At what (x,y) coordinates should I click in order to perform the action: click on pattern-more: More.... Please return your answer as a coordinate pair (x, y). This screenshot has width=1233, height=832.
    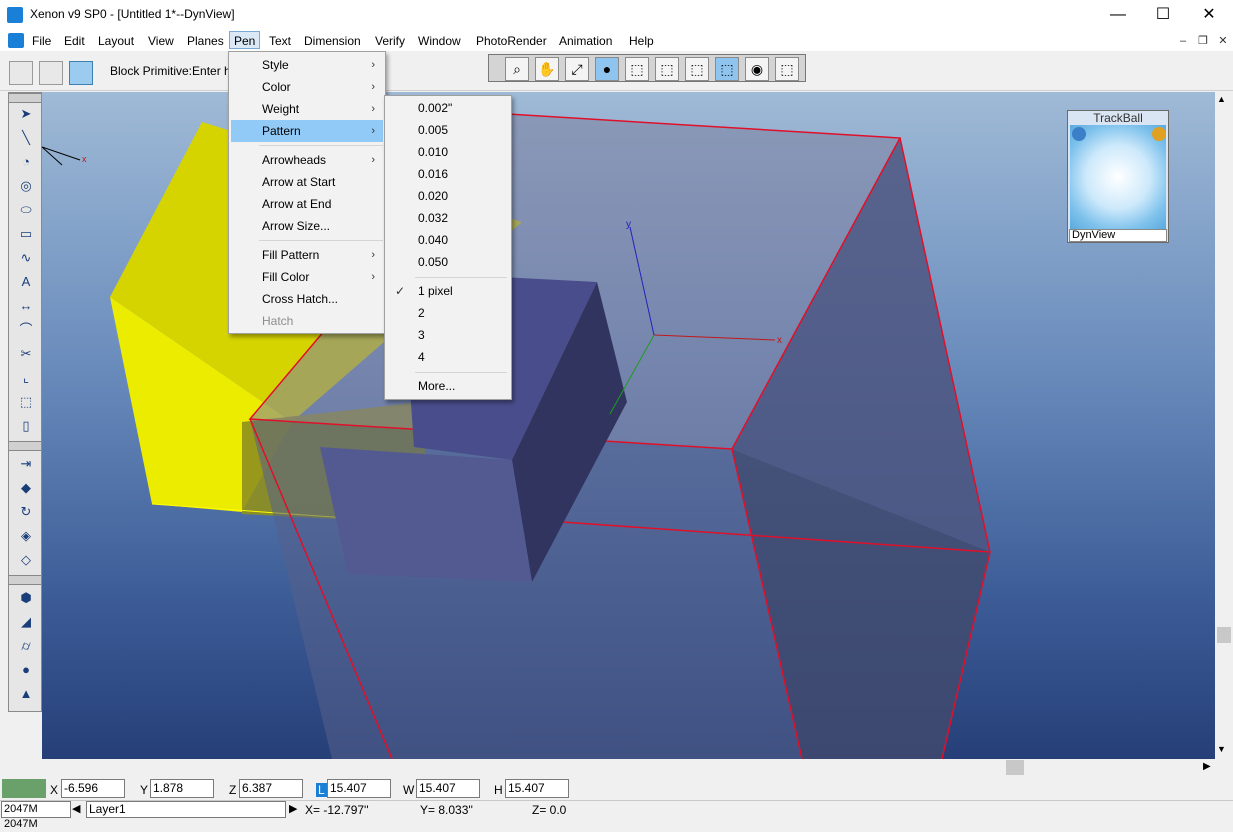
    Looking at the image, I should click on (448, 386).